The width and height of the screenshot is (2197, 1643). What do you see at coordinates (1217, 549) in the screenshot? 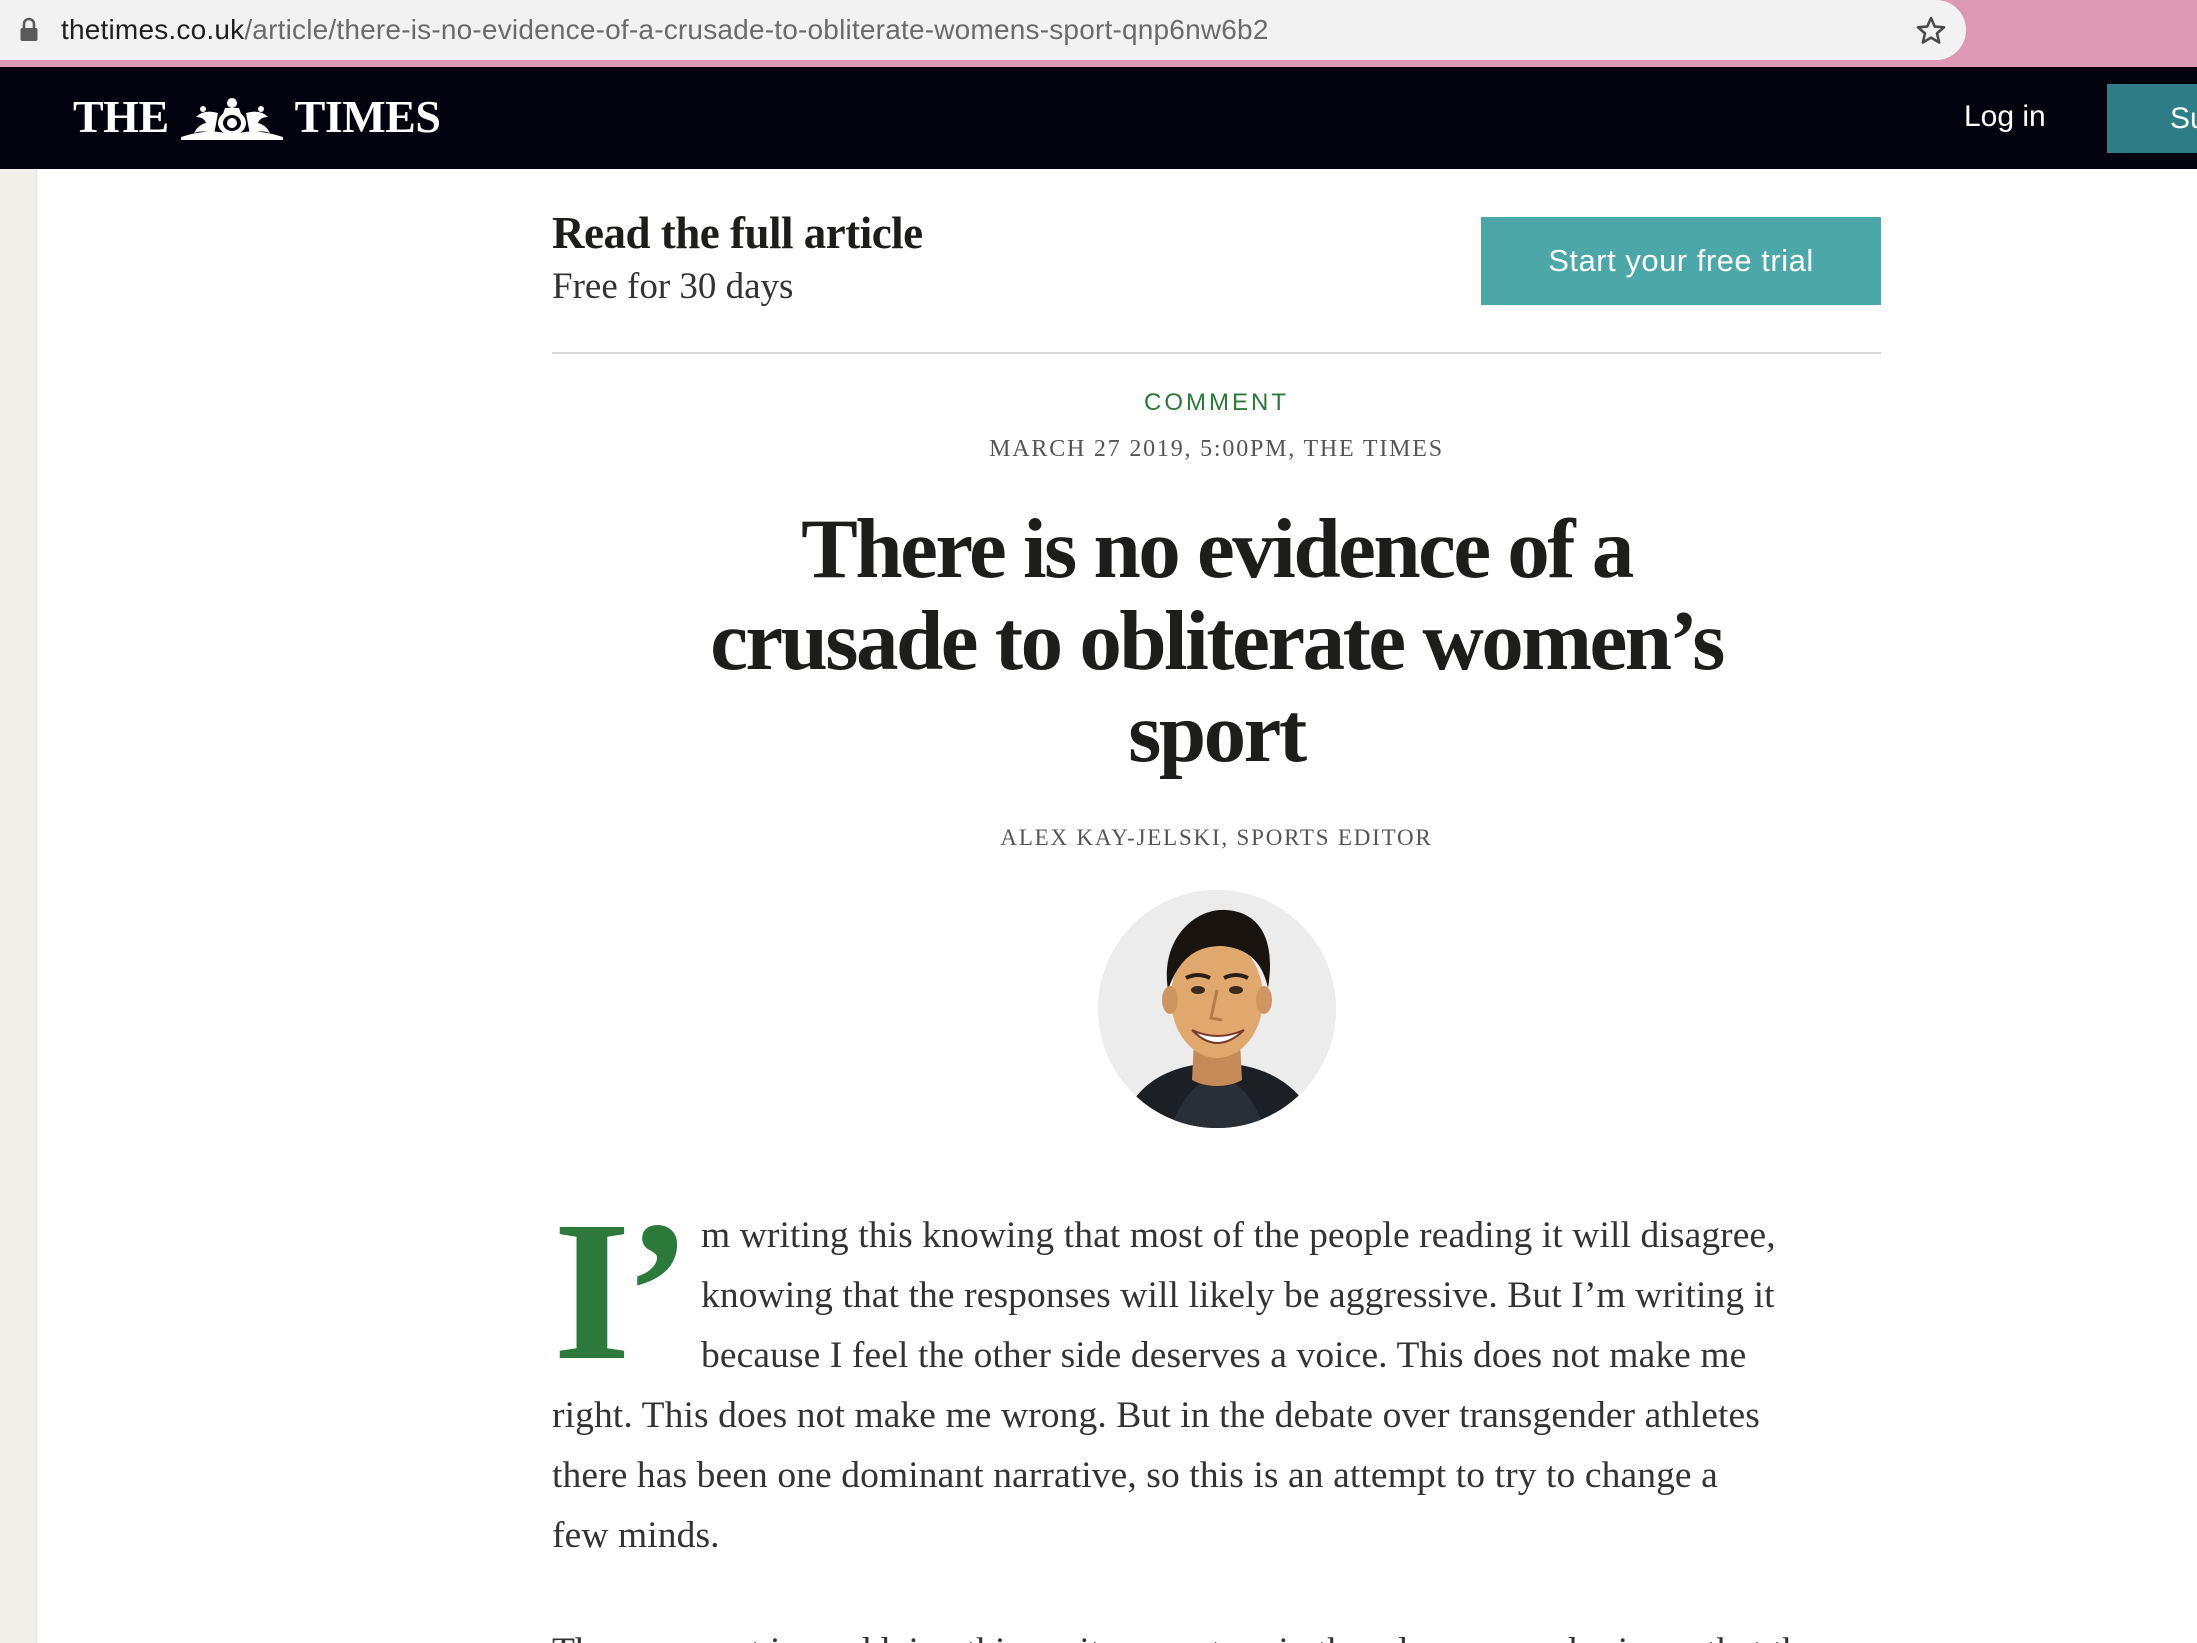
I see `headline-line: There is no evidence of a` at bounding box center [1217, 549].